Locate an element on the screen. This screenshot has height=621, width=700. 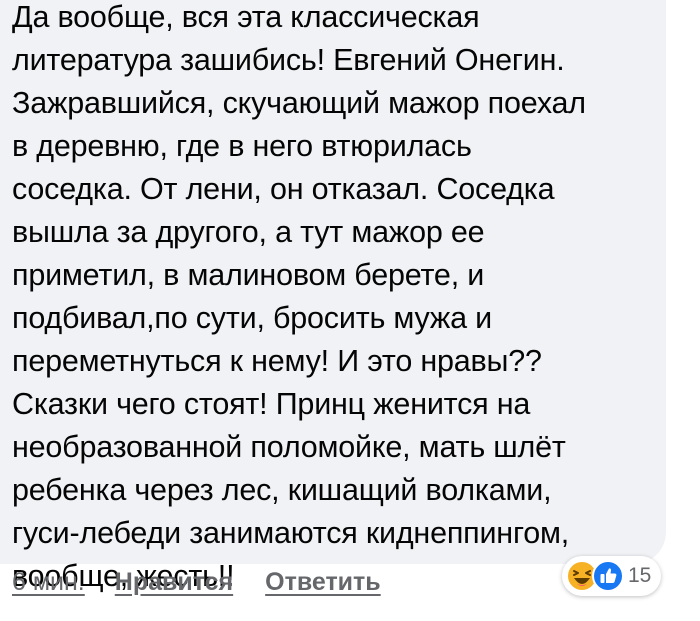
reply-button: Ответить is located at coordinates (323, 582).